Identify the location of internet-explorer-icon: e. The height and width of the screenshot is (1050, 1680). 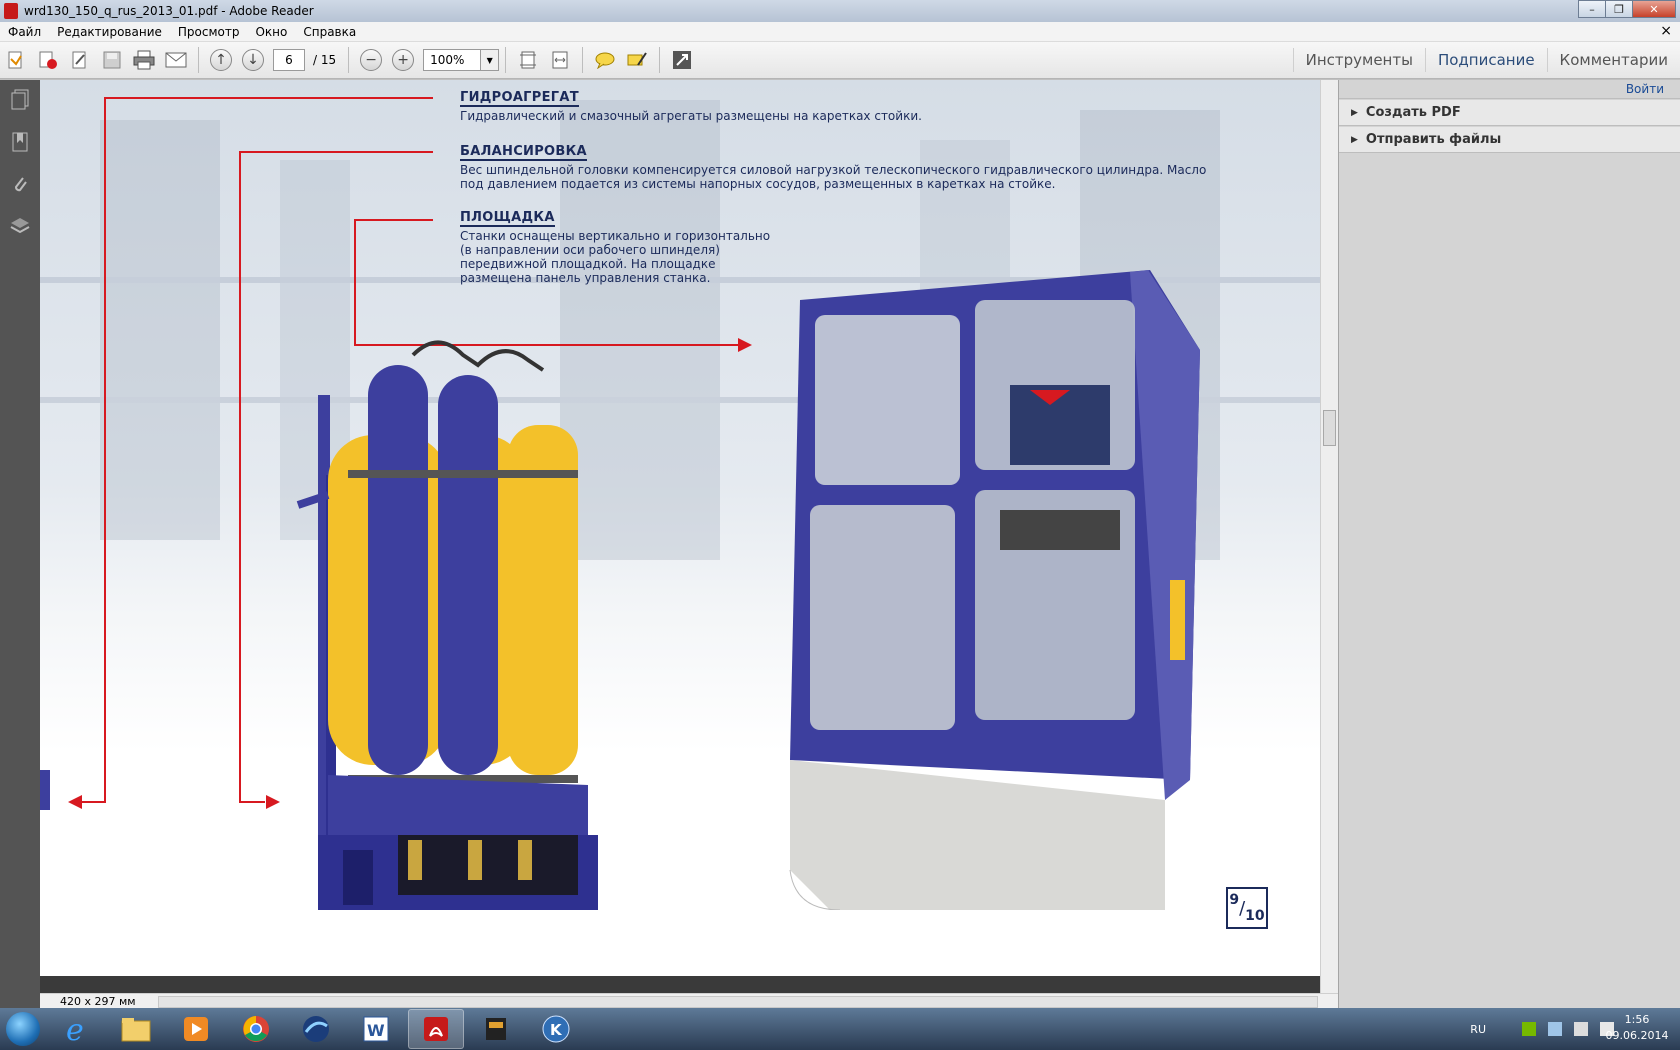
(75, 1029).